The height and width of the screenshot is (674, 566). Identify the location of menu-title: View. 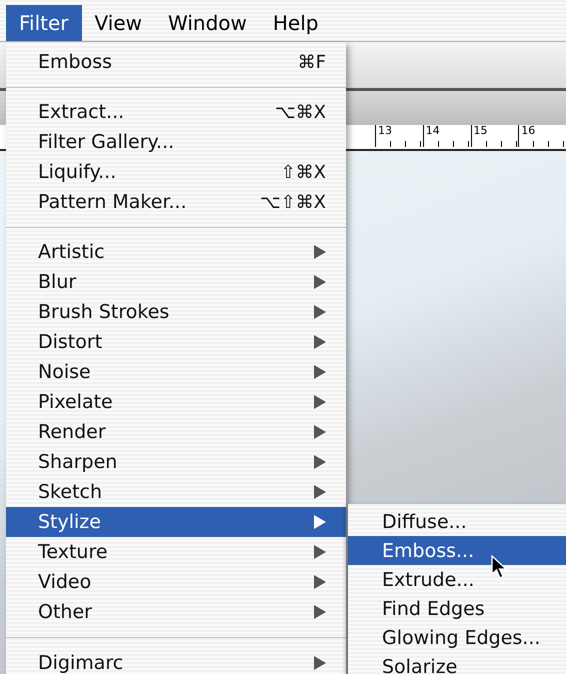
(118, 23).